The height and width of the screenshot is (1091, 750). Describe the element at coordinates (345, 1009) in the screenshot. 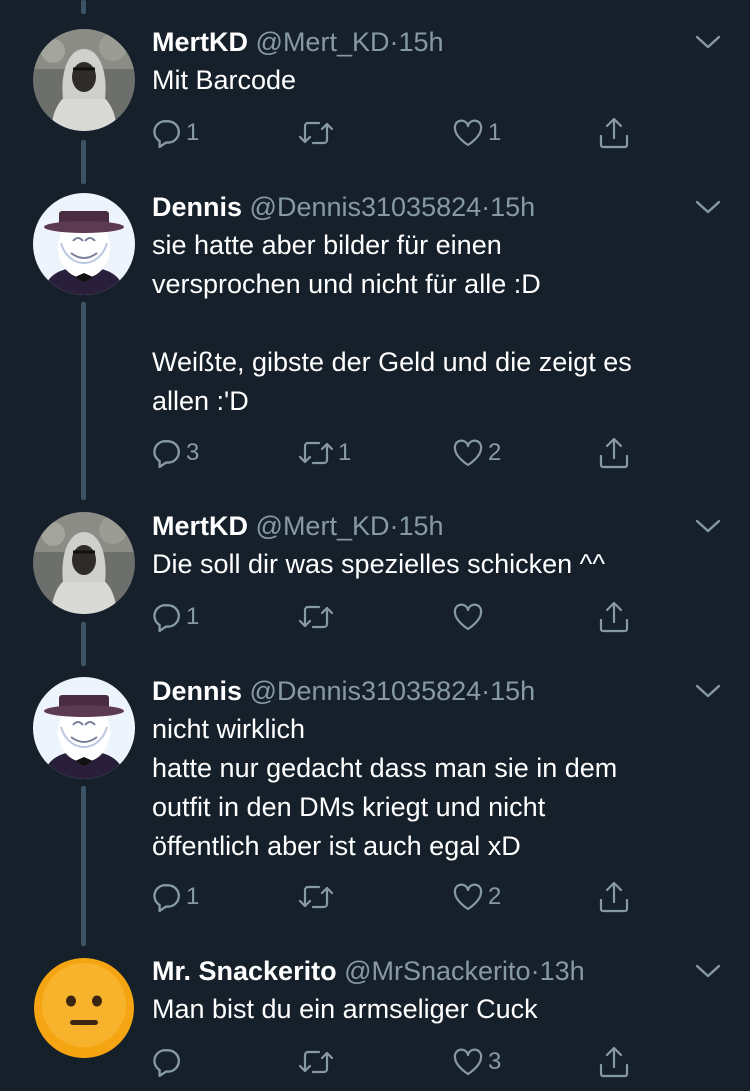

I see `tweet-text: Man bist du ein armseliger Cuck` at that location.